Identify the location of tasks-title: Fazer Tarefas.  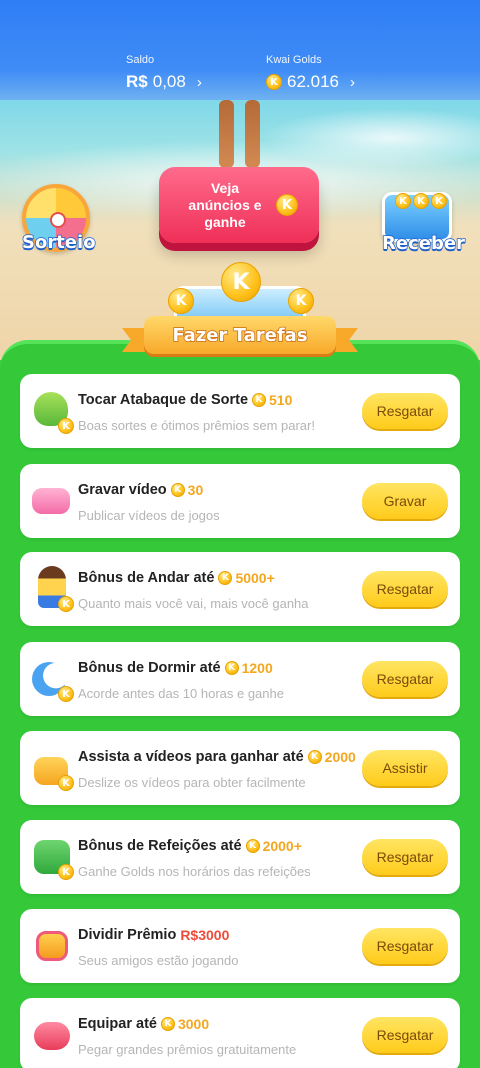
(240, 335).